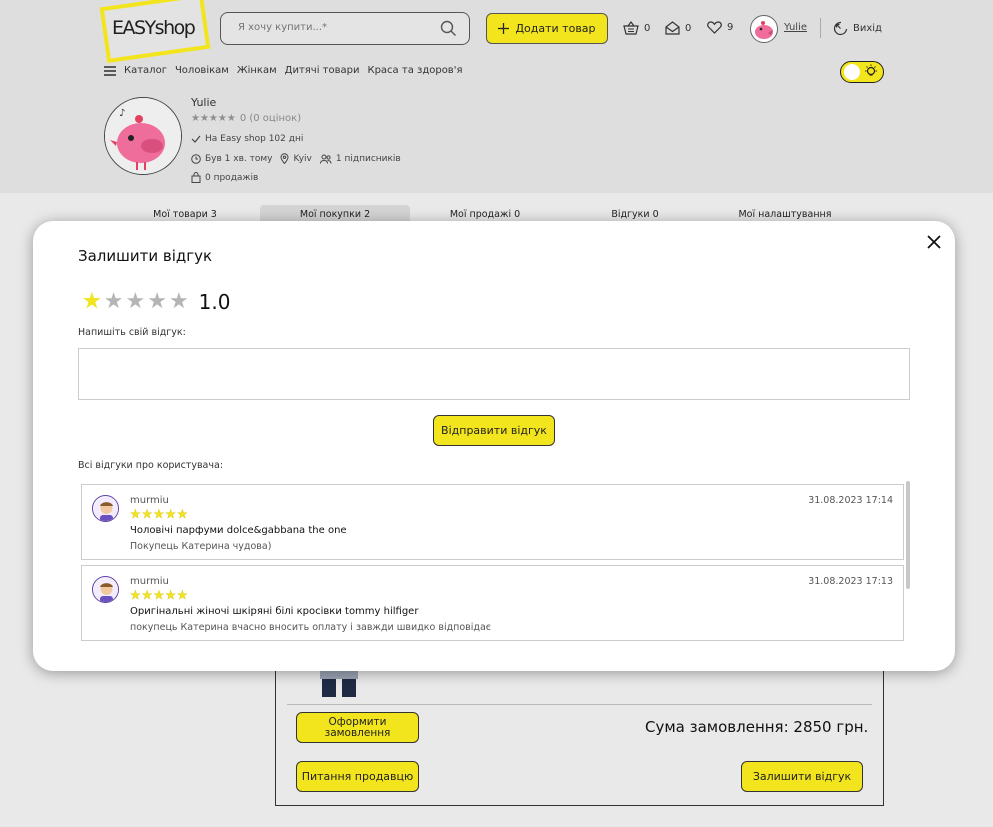 Image resolution: width=993 pixels, height=827 pixels. Describe the element at coordinates (143, 136) in the screenshot. I see `profile-avatar: ♪` at that location.